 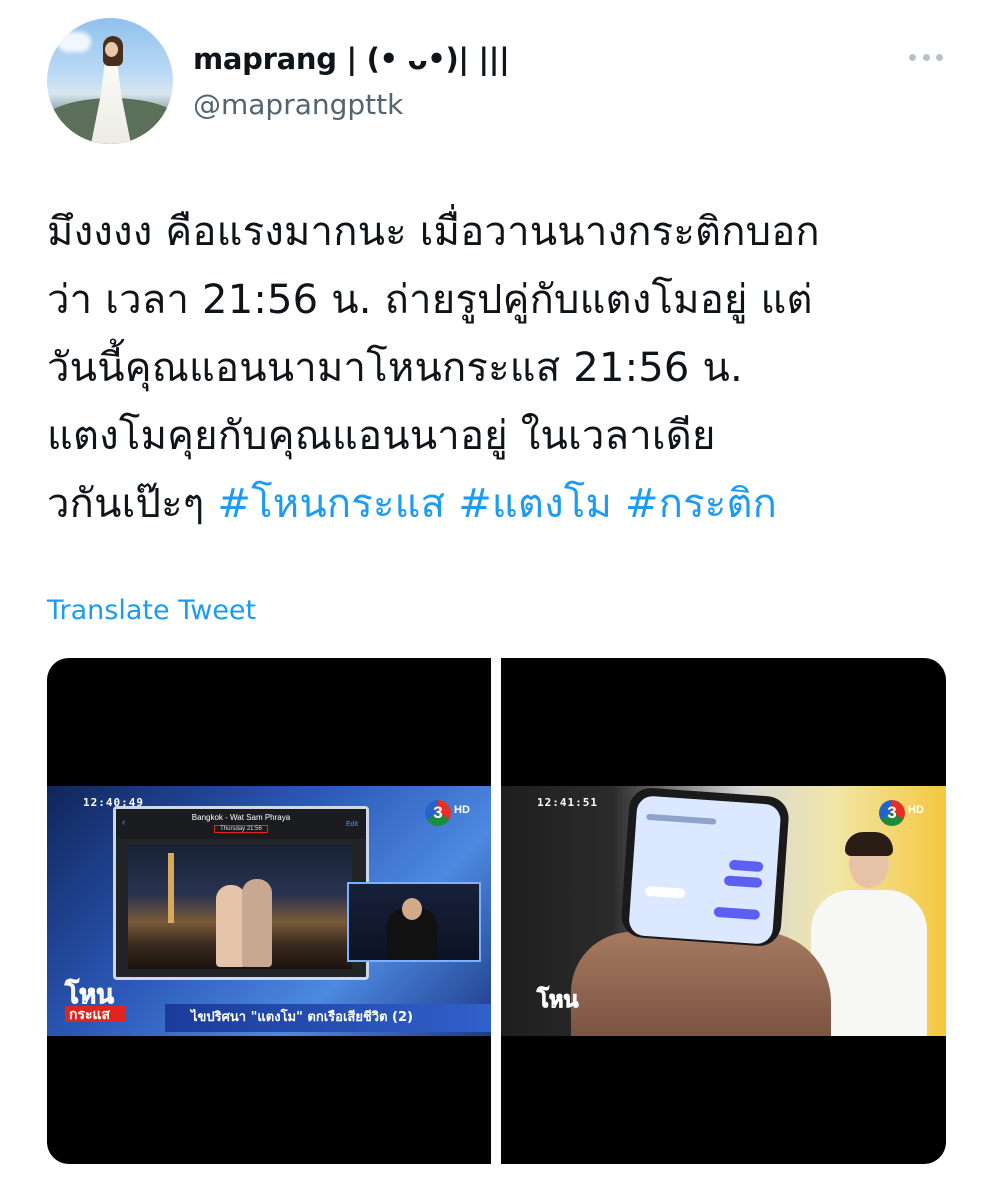 I want to click on tweet-text-segment: แตงโมคุยกับคุณแอนนาอยู่ ในเวลาเดีย, so click(x=381, y=436).